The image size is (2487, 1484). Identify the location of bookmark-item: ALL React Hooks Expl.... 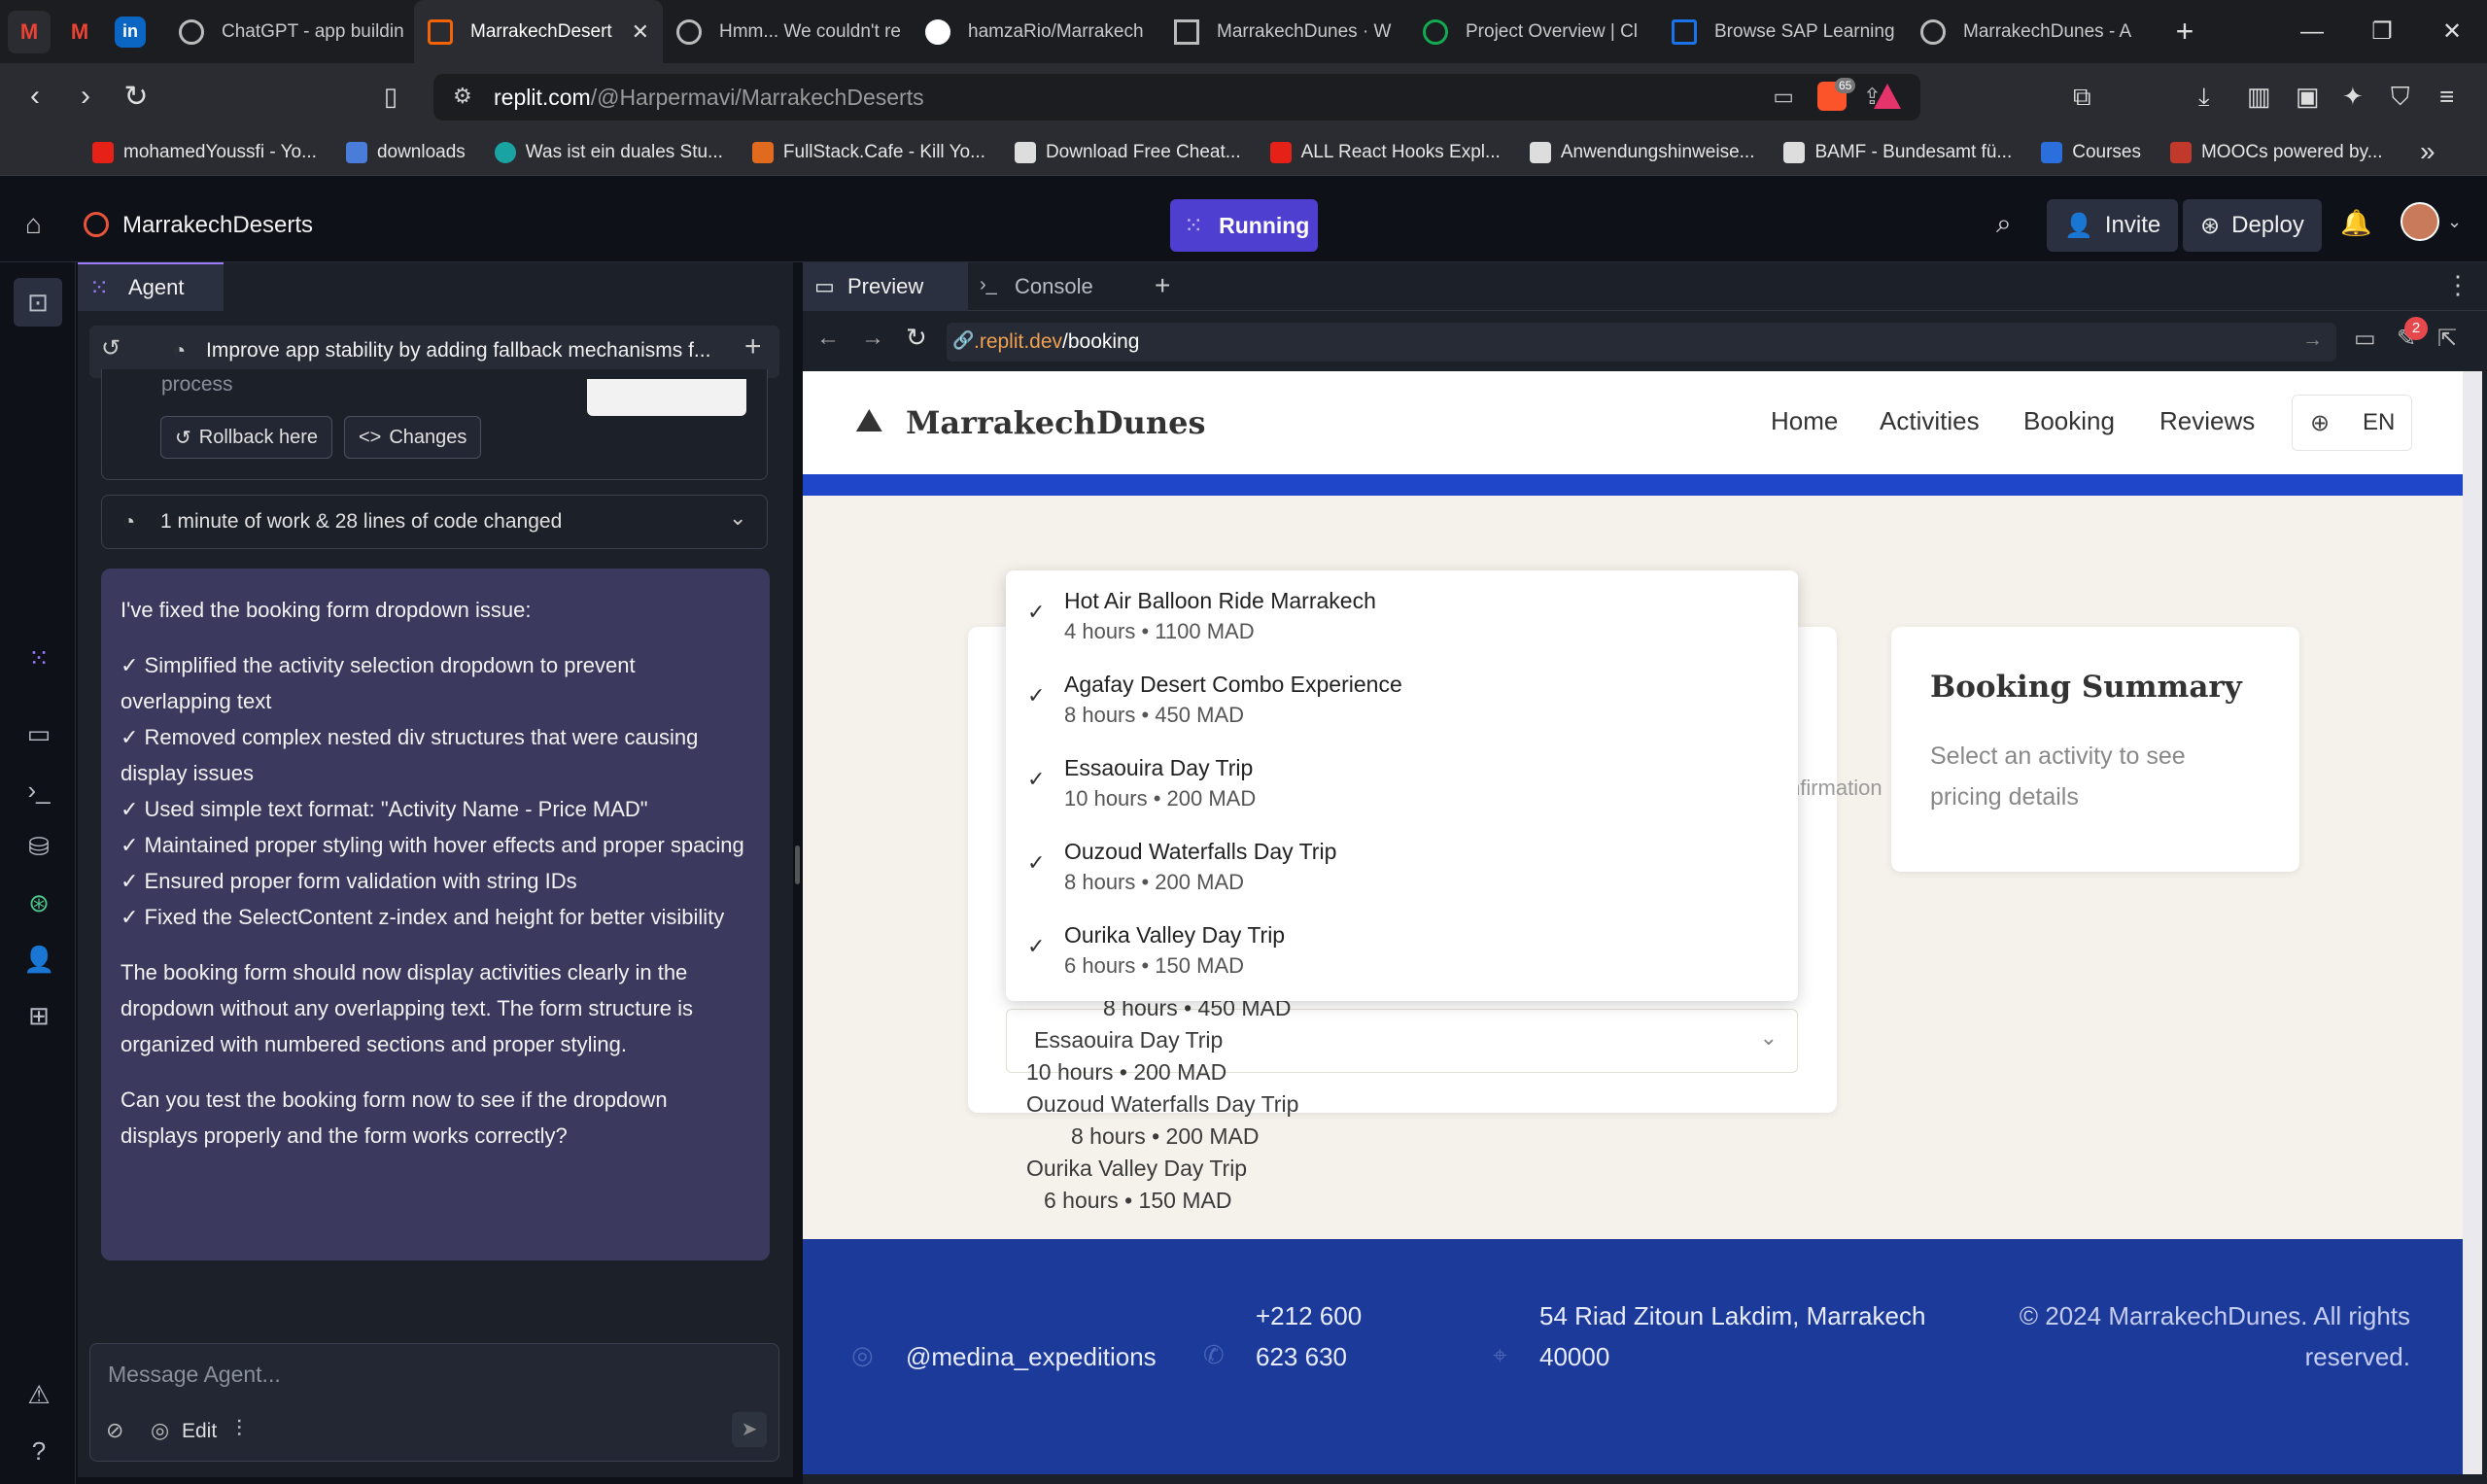
(1385, 152).